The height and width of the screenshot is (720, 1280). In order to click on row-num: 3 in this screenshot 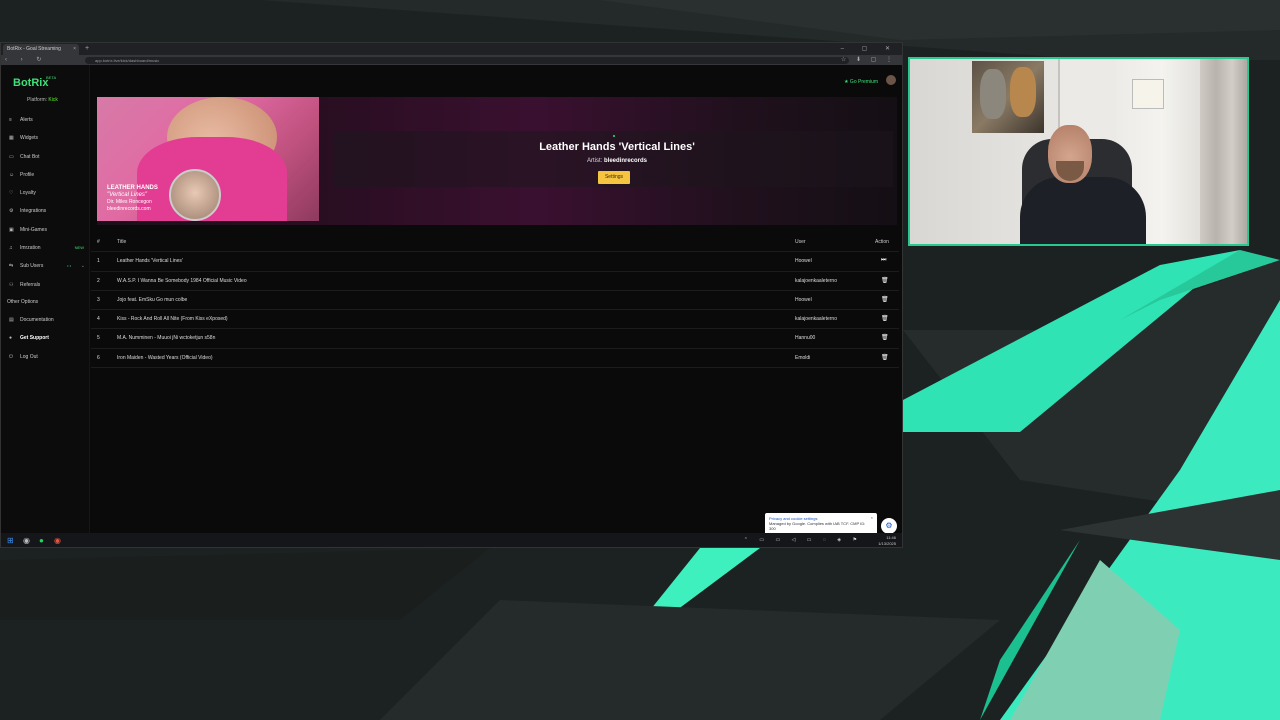, I will do `click(98, 299)`.